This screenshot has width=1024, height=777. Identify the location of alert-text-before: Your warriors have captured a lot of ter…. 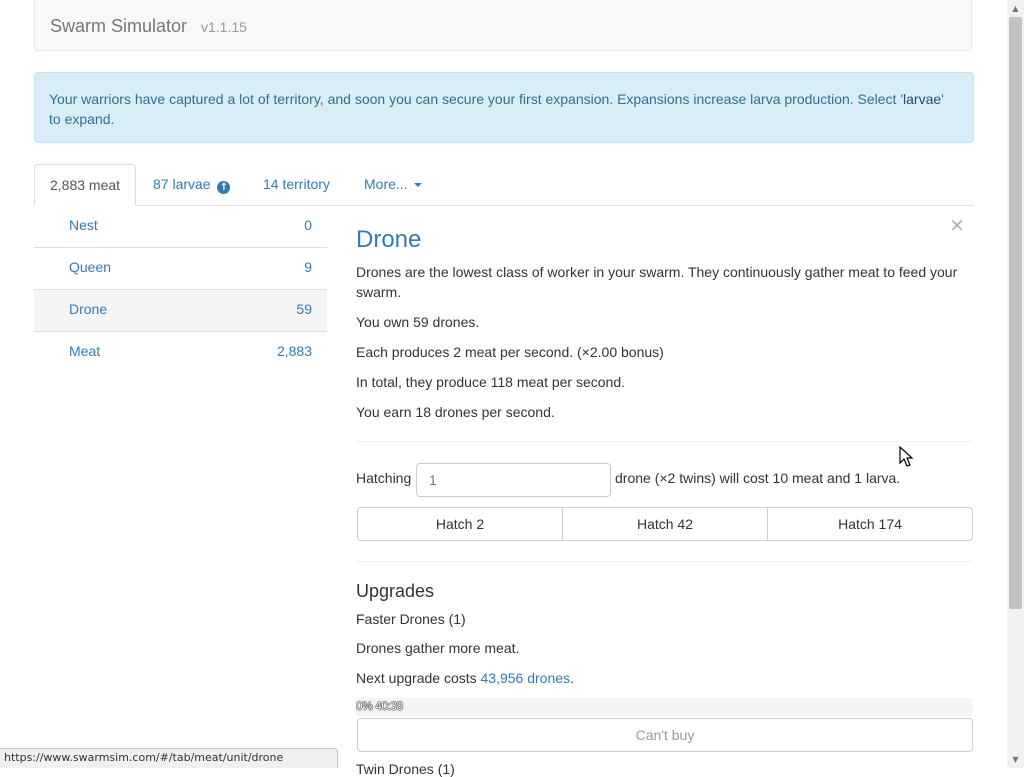
(476, 99).